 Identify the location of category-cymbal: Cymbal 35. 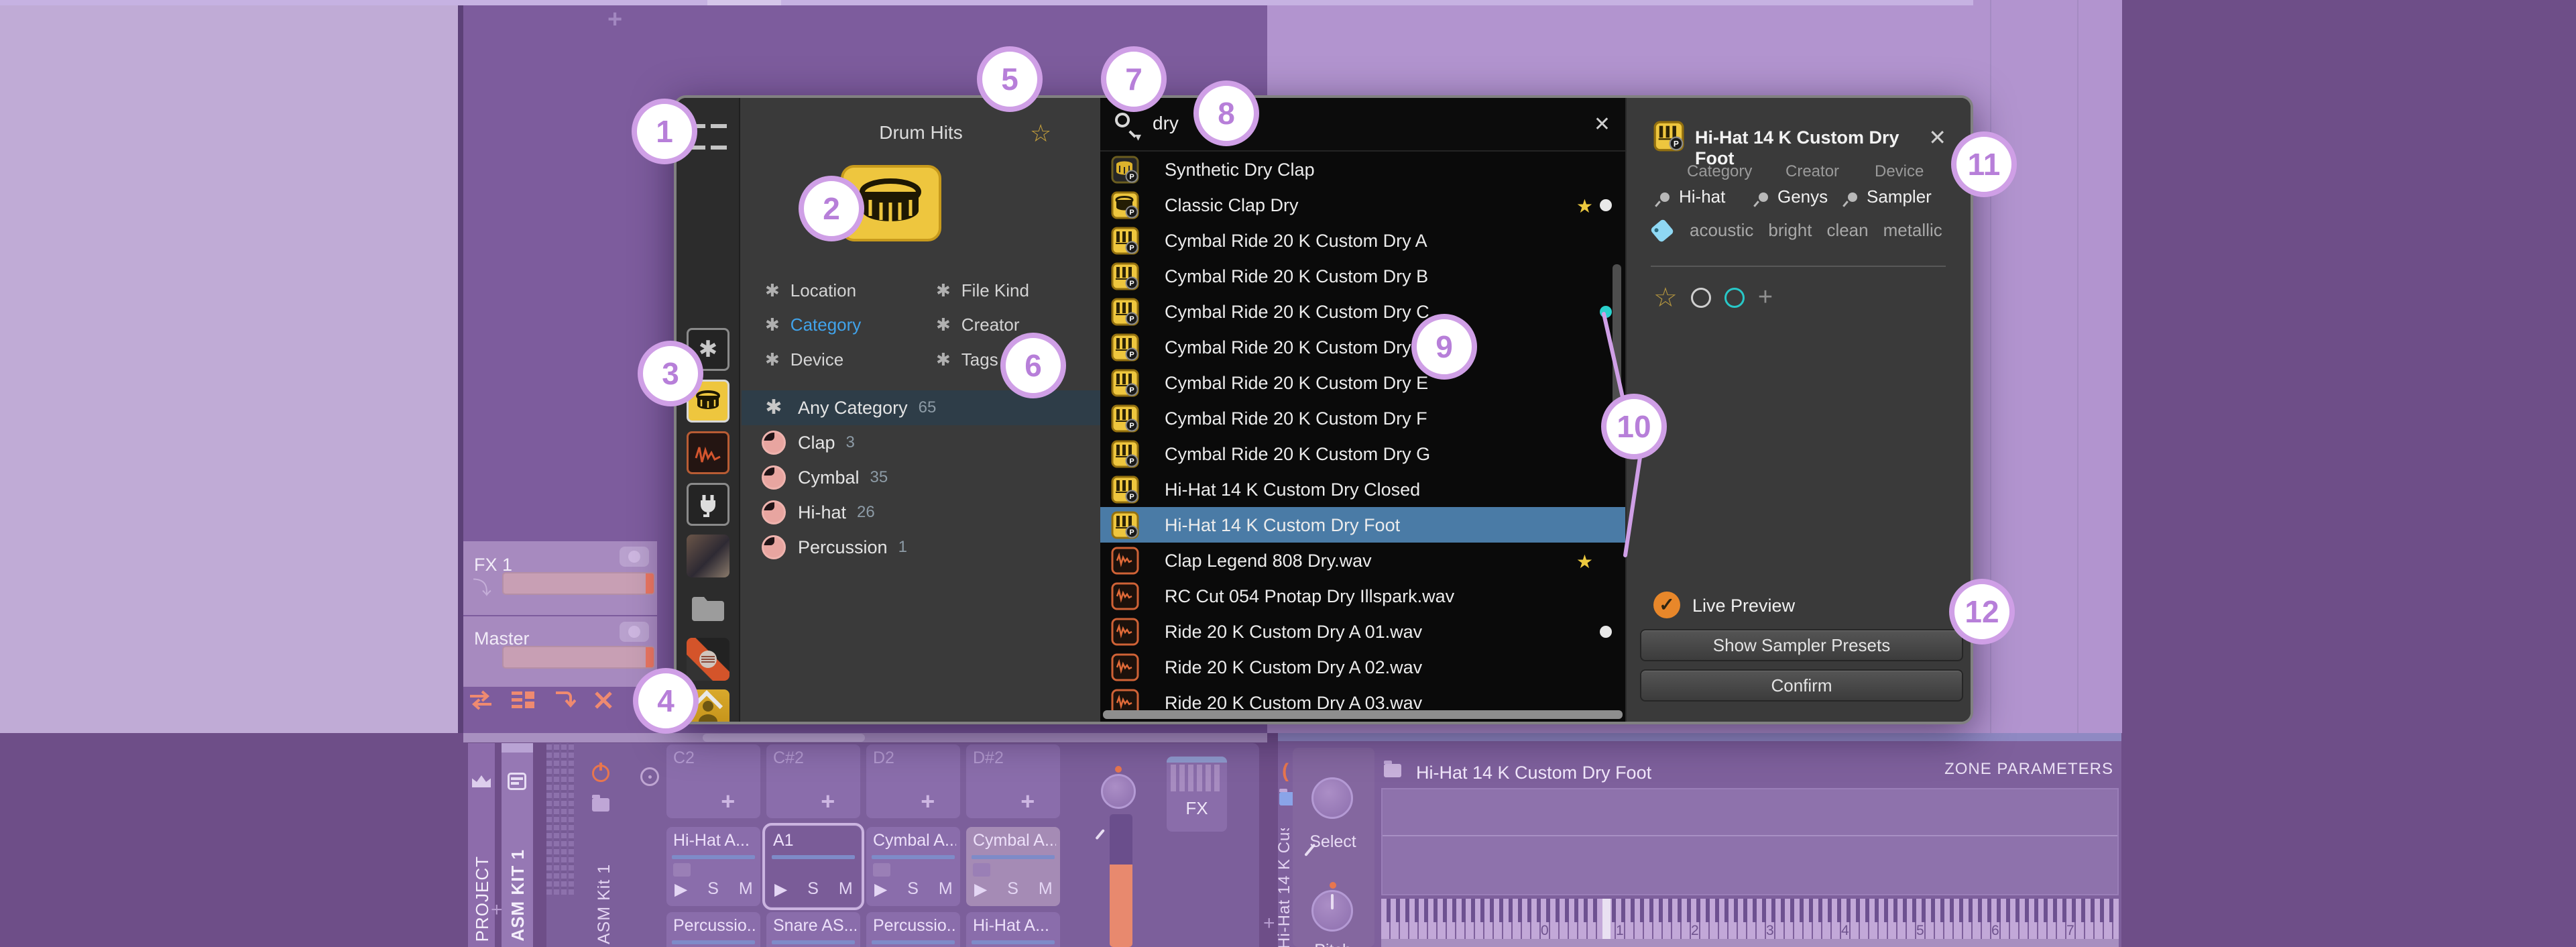
(921, 477).